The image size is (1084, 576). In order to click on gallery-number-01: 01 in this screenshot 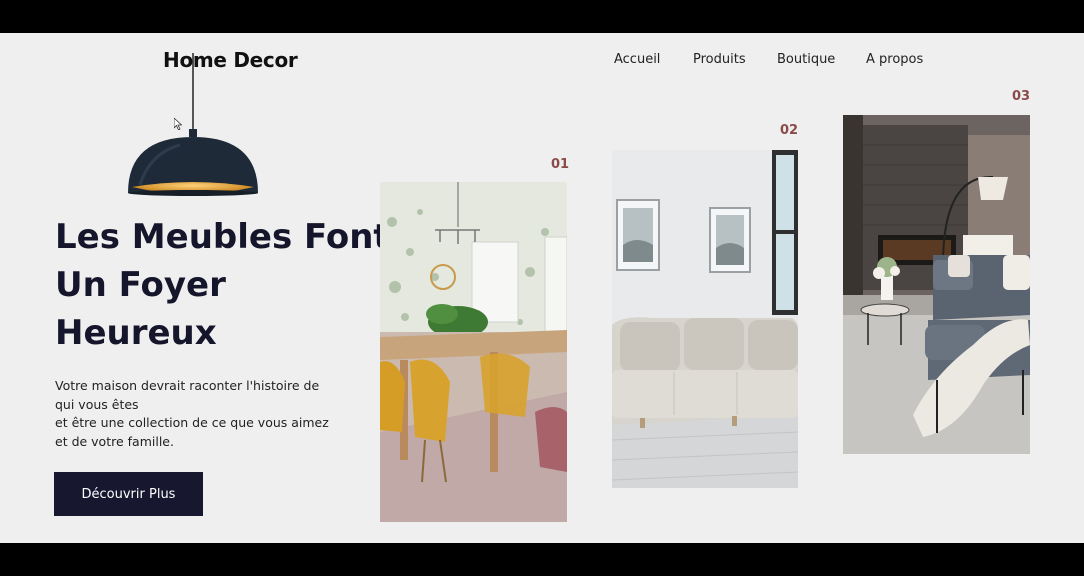, I will do `click(560, 164)`.